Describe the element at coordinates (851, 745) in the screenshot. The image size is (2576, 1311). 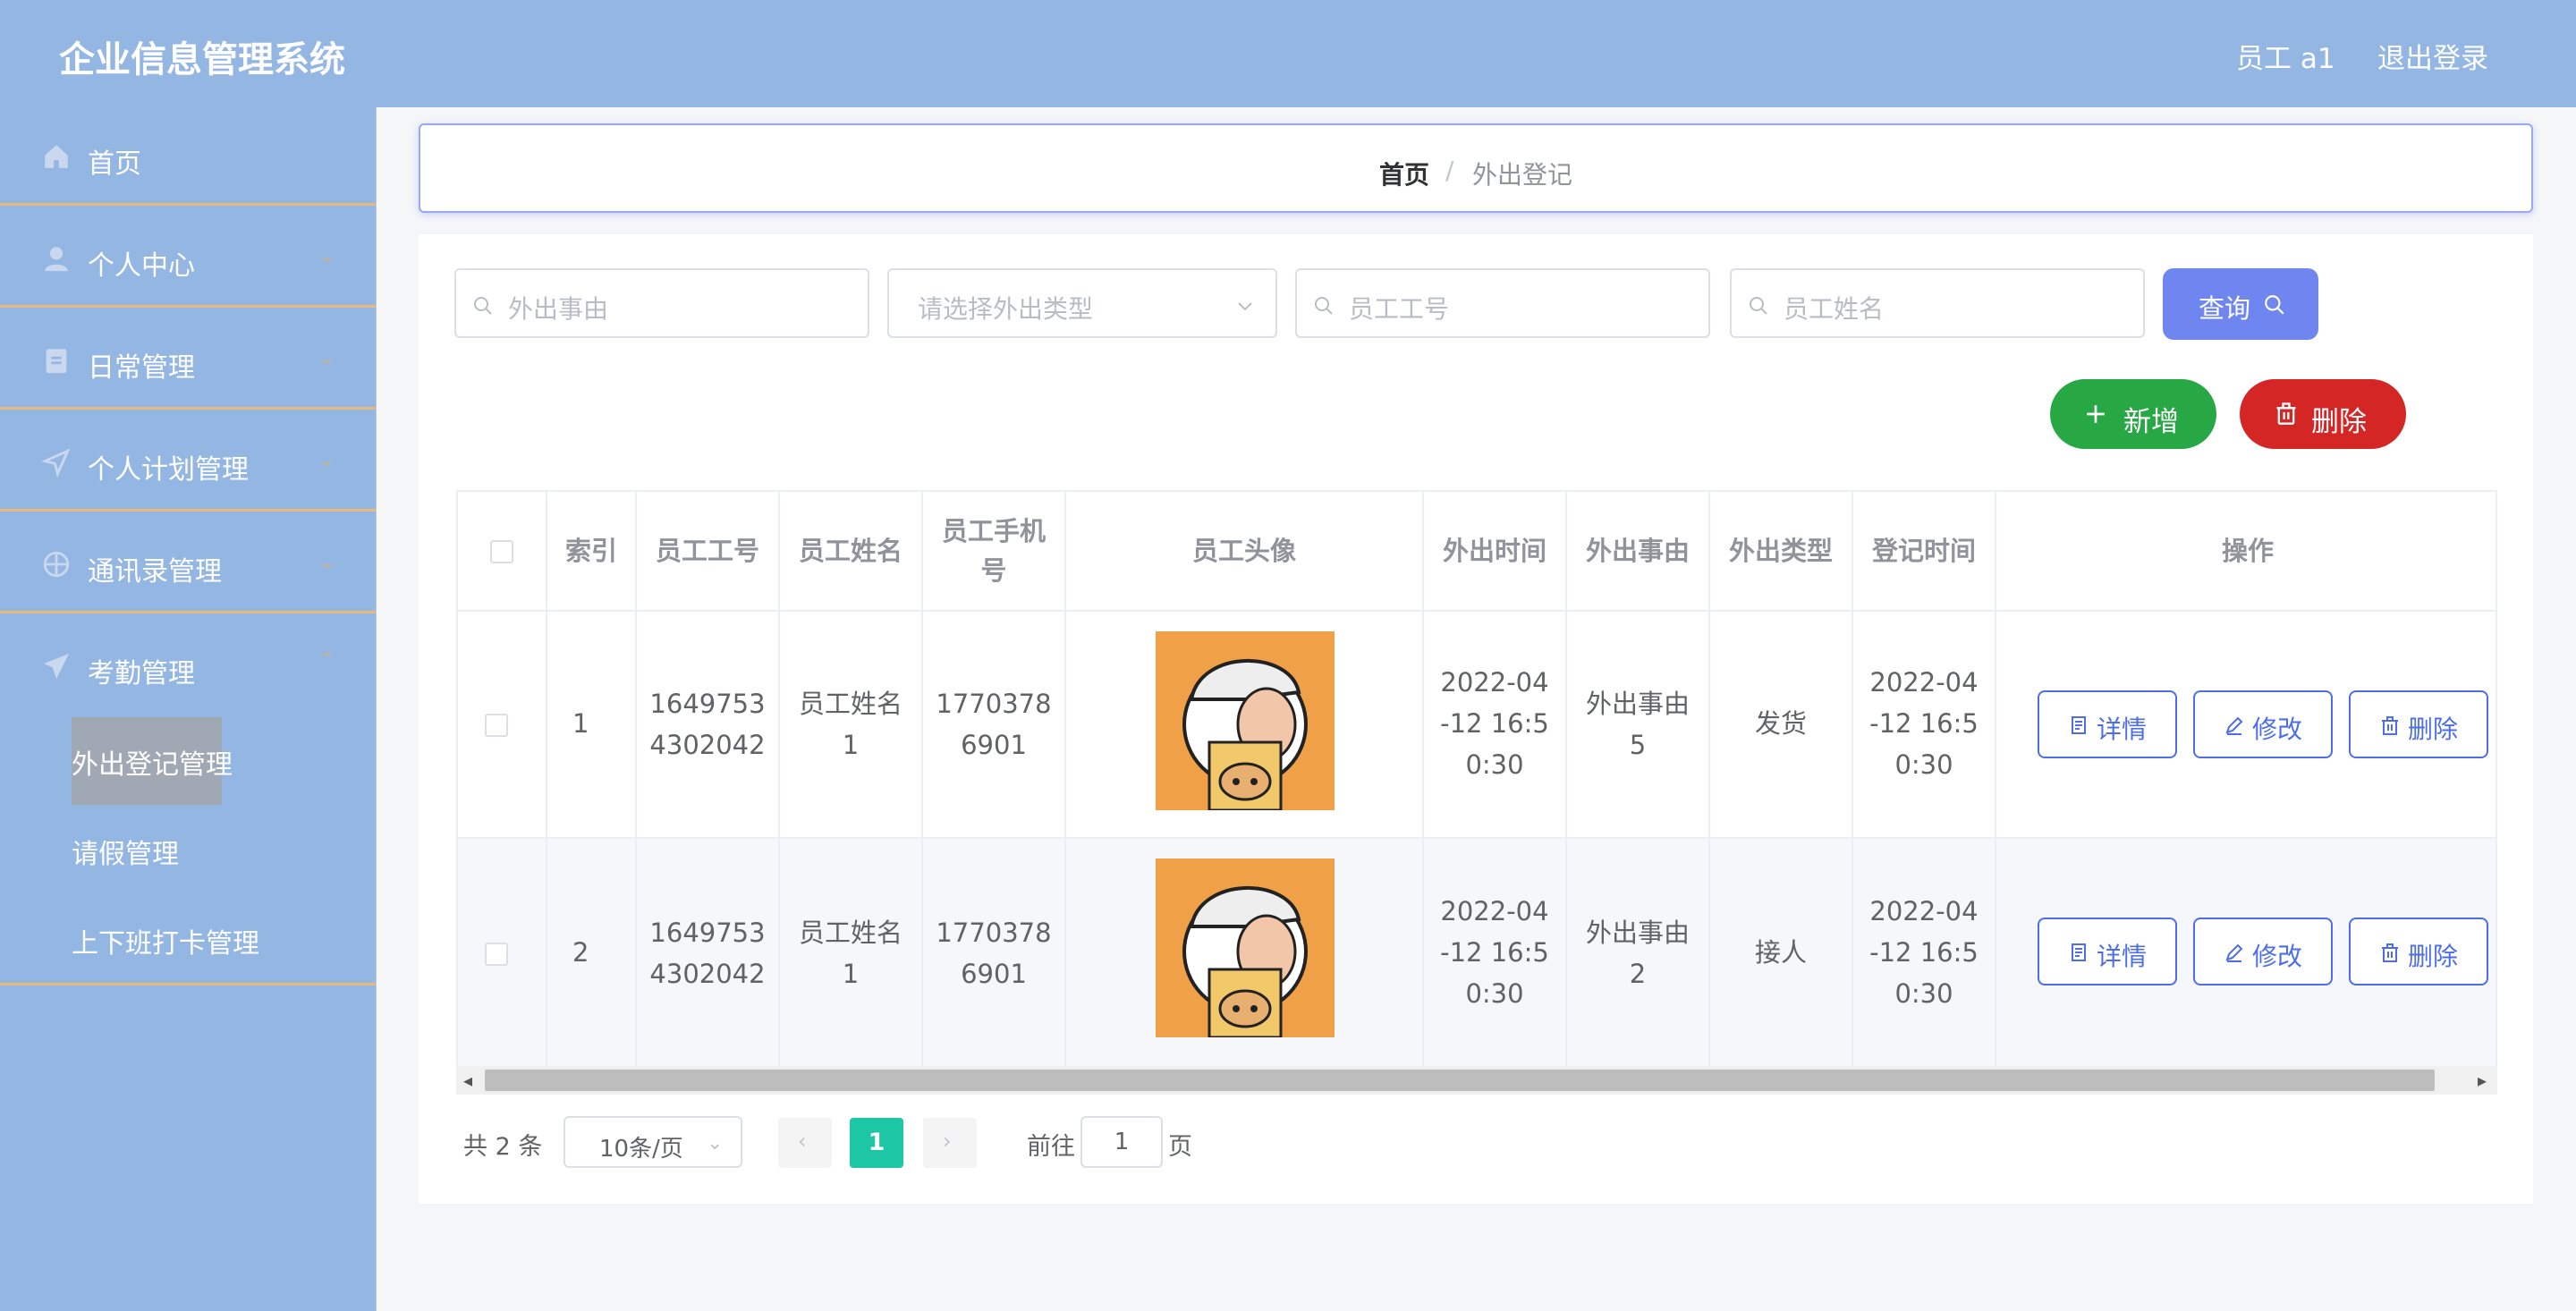
I see `emp-name-line2: 1` at that location.